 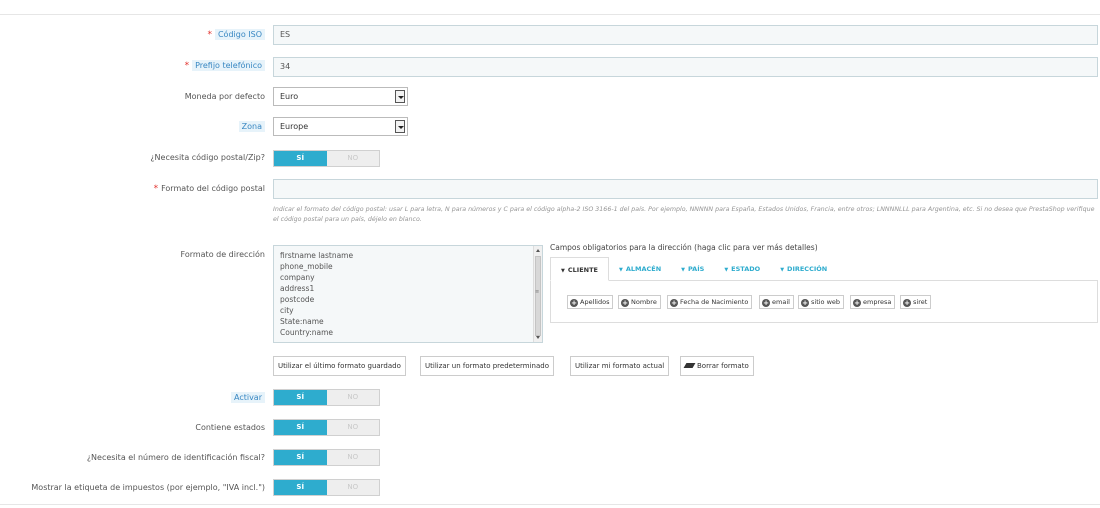 I want to click on default-currency-value: Euro, so click(x=289, y=96).